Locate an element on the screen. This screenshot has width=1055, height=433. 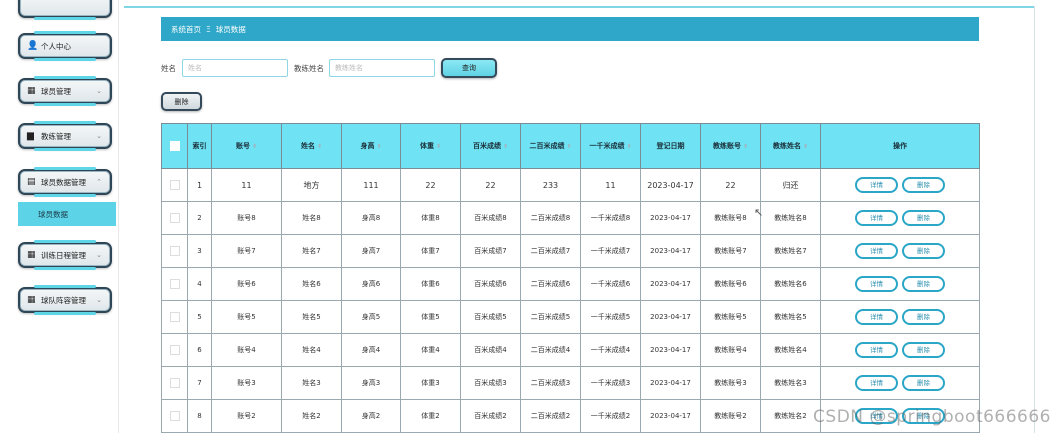
table-cell: 一千米成绩2 is located at coordinates (610, 416).